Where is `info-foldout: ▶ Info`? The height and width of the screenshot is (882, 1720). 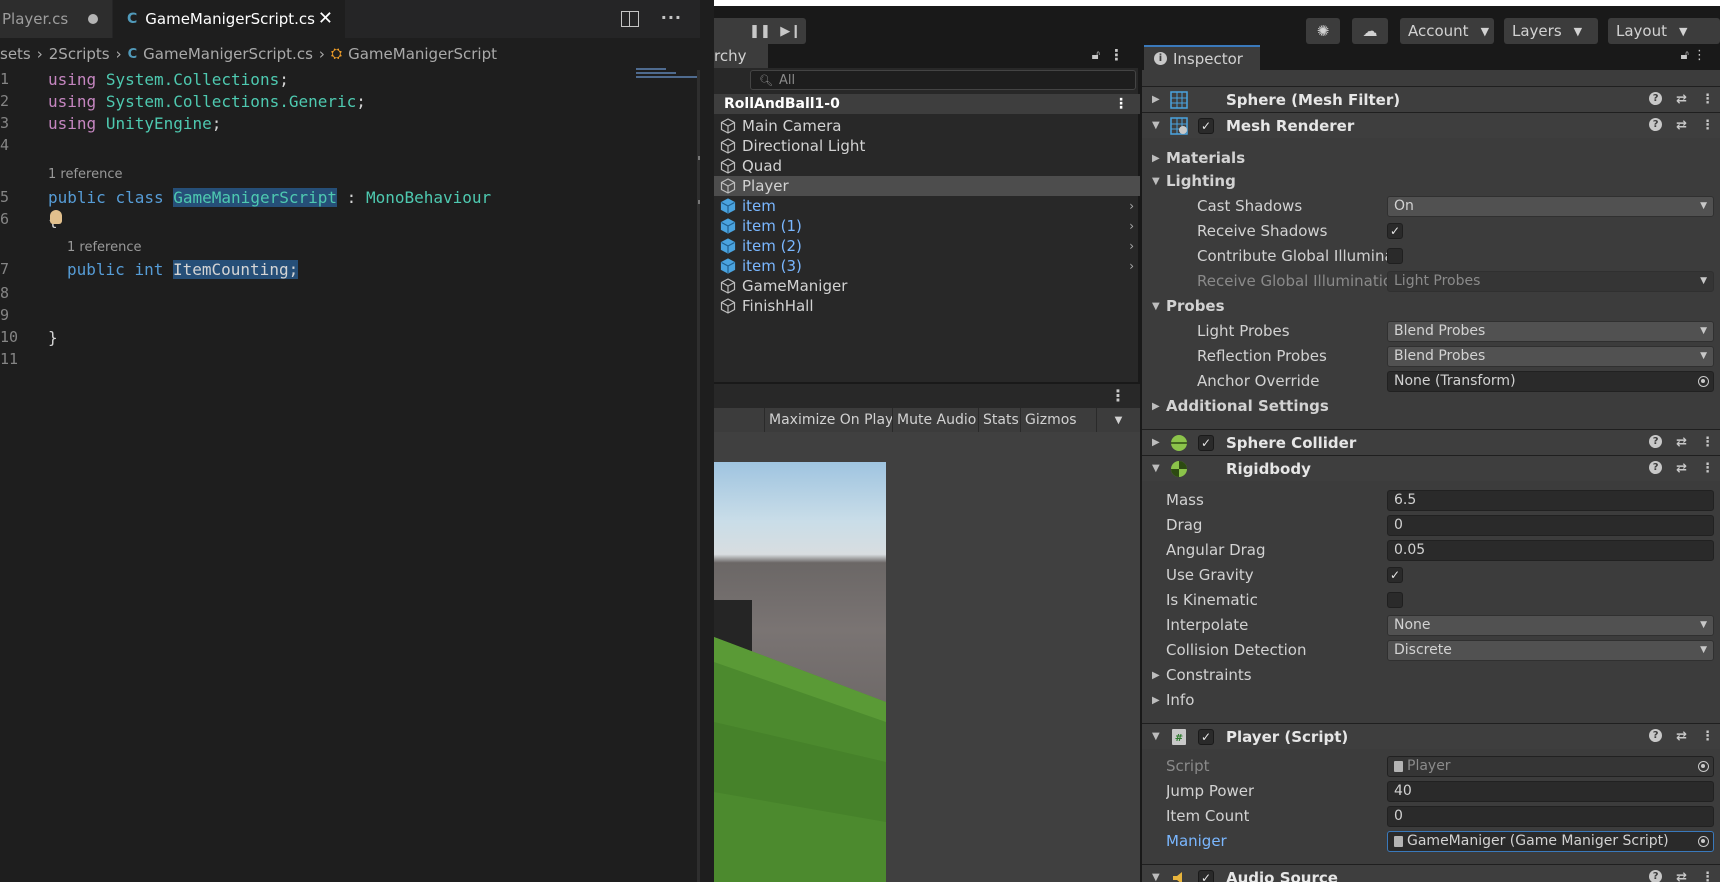 info-foldout: ▶ Info is located at coordinates (1431, 700).